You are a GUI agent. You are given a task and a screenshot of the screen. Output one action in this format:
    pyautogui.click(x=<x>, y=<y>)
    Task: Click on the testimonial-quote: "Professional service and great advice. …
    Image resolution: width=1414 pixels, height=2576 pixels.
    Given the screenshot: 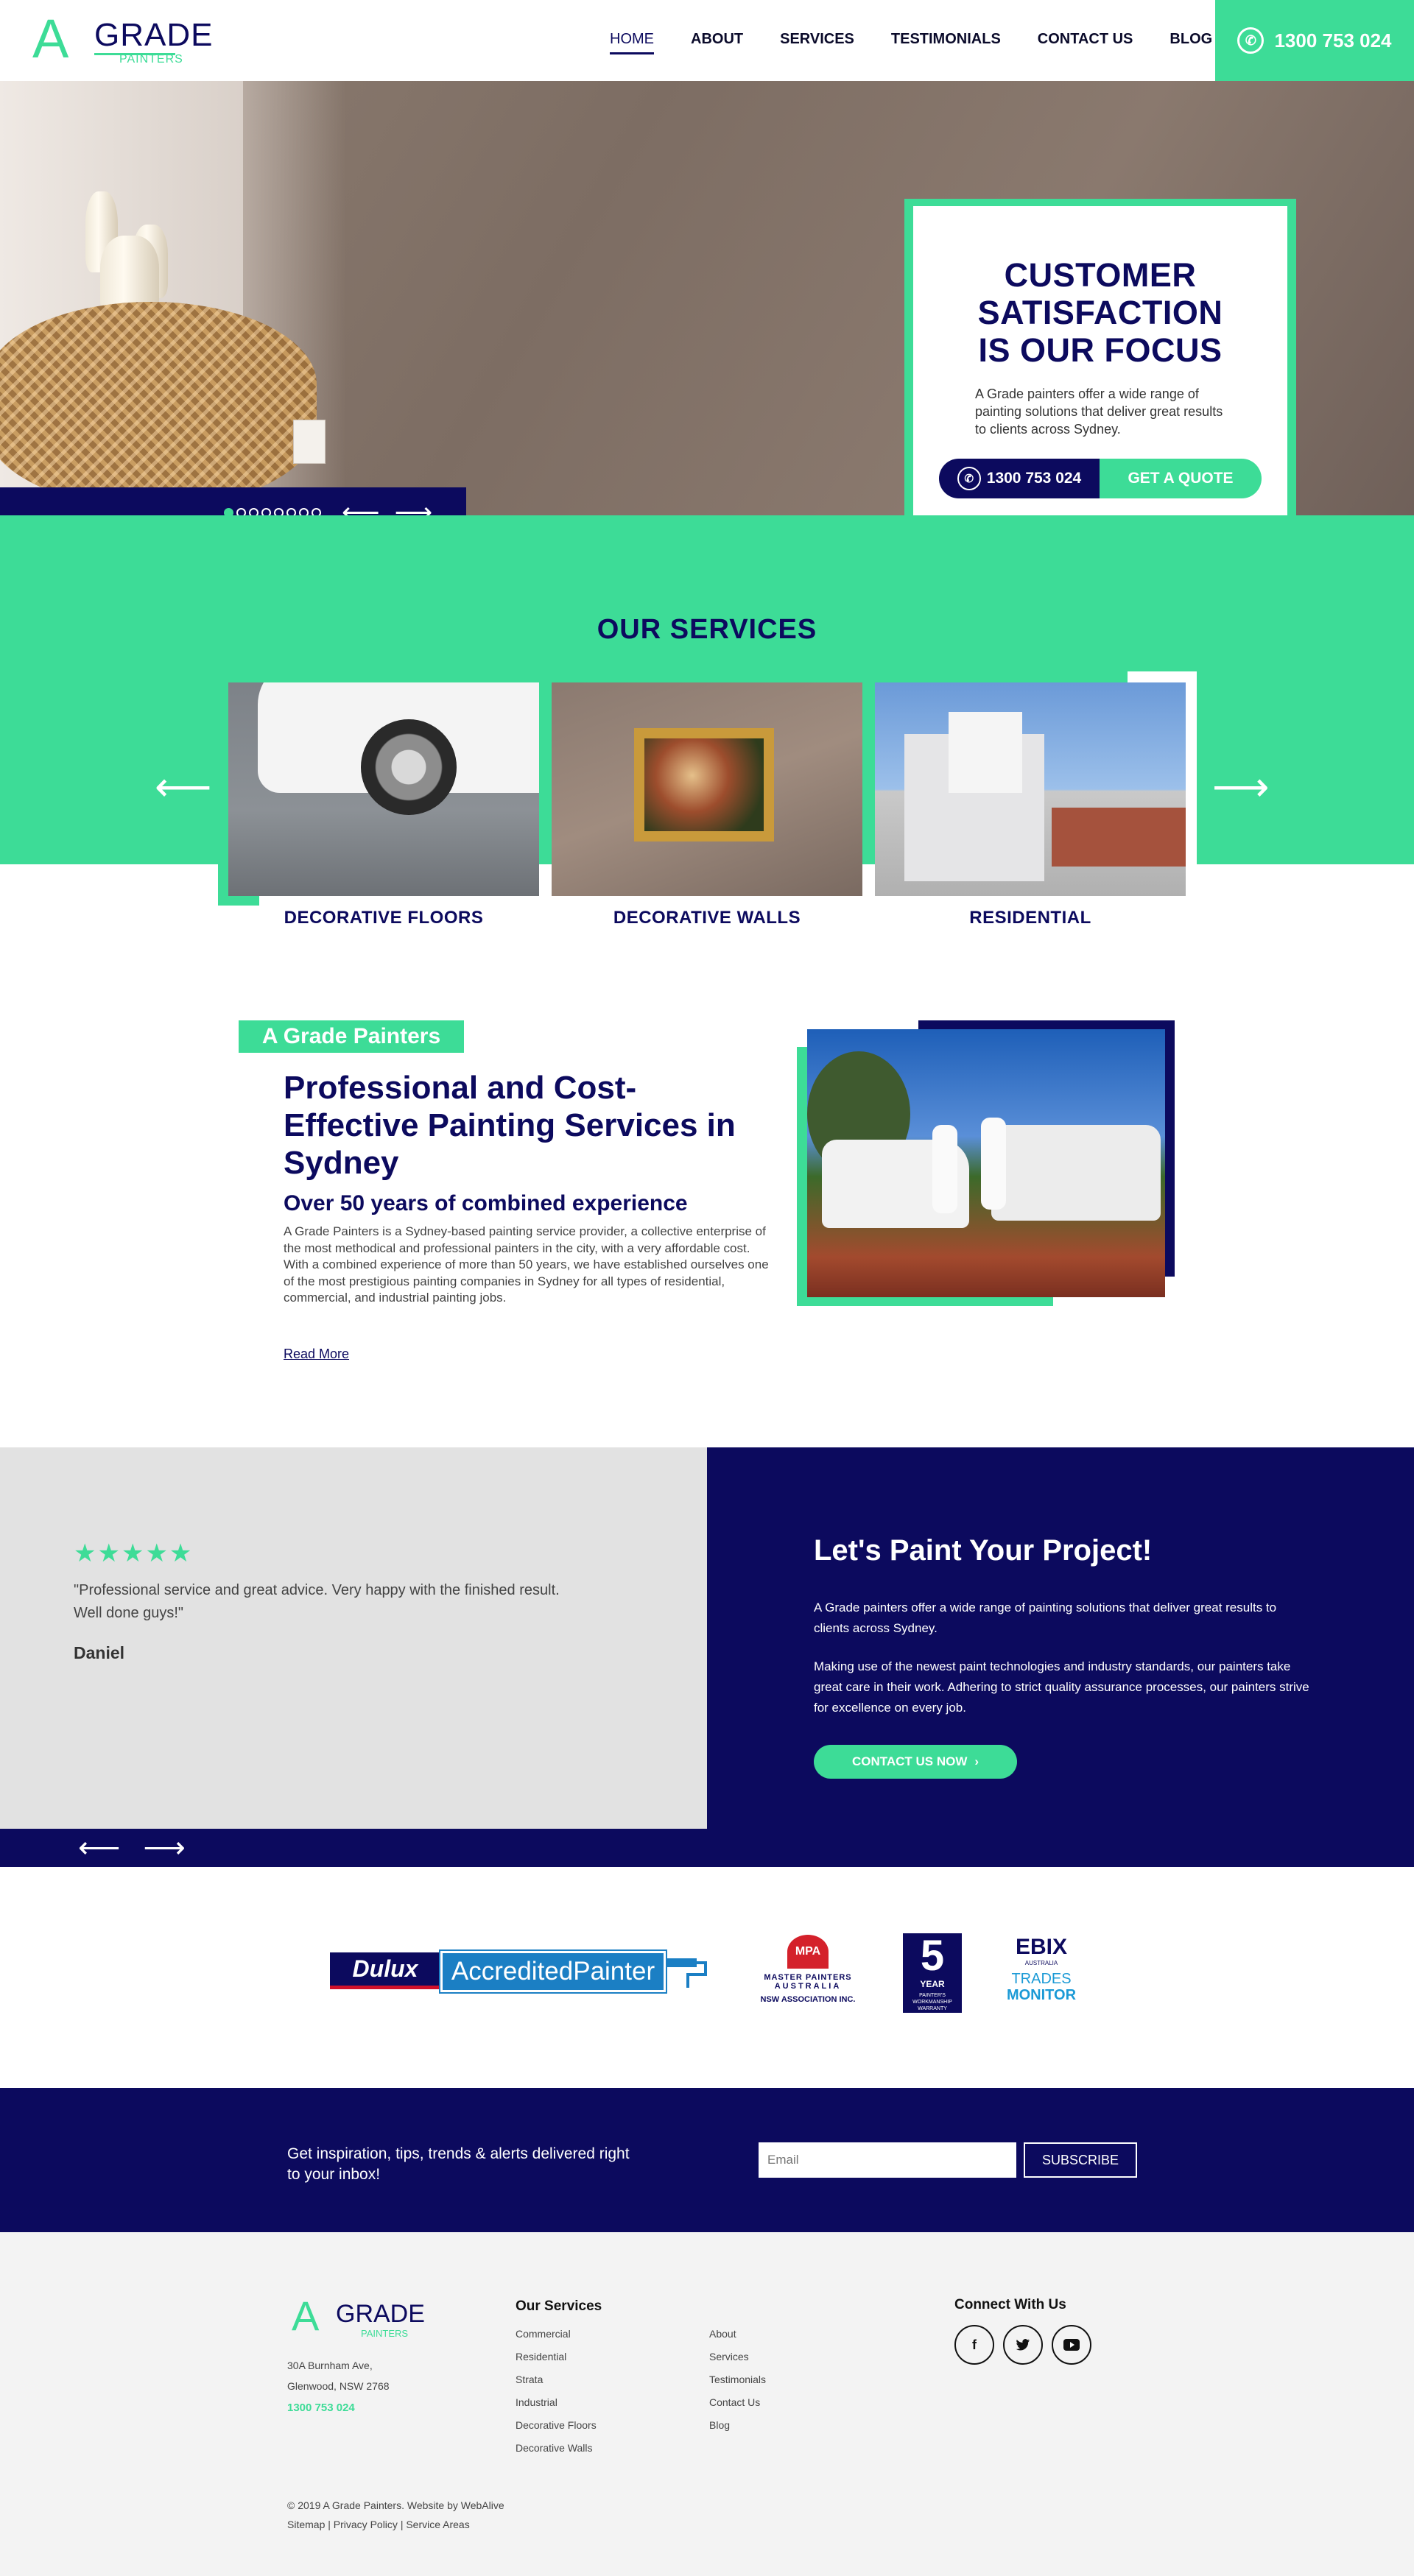 What is the action you would take?
    pyautogui.click(x=317, y=1601)
    